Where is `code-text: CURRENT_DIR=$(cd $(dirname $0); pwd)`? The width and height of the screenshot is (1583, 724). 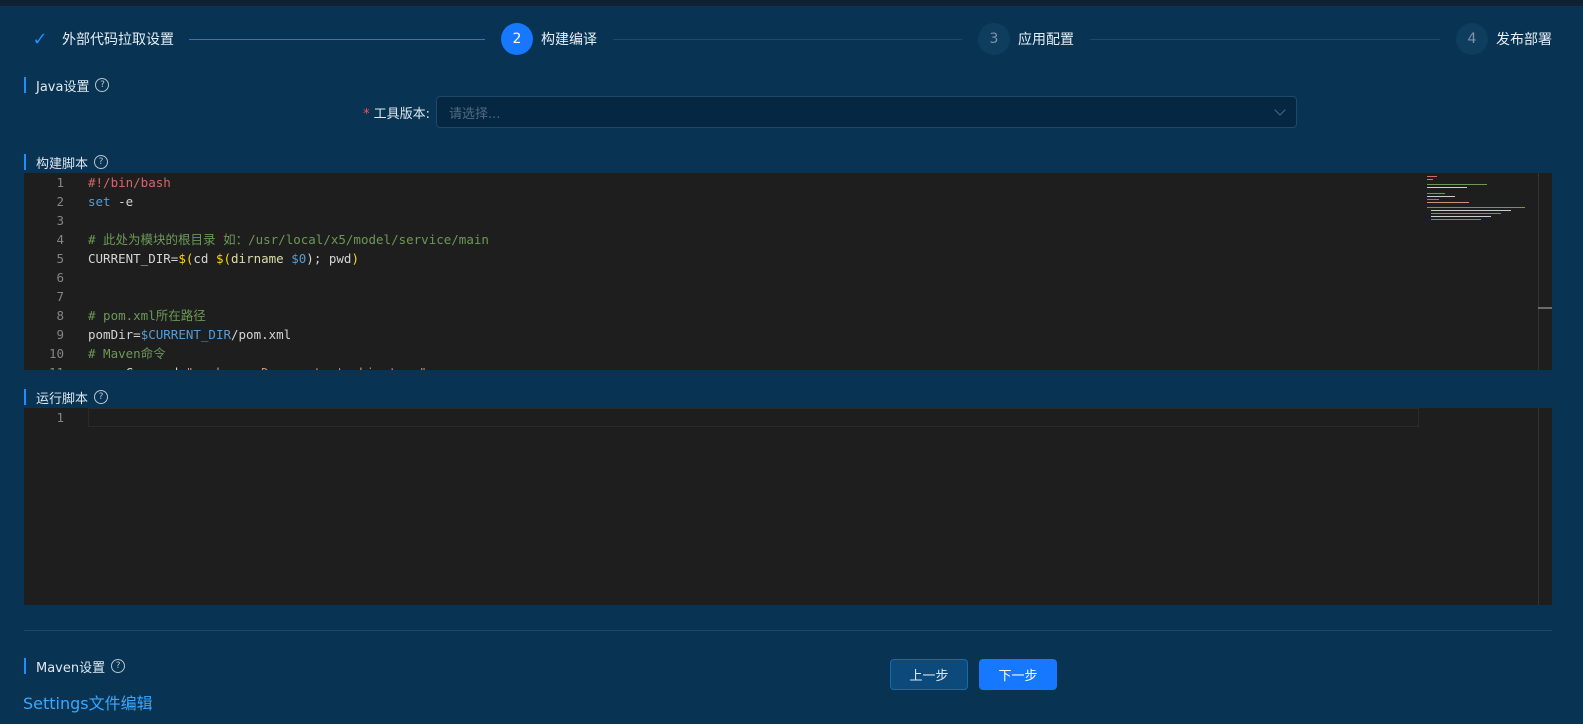 code-text: CURRENT_DIR=$(cd $(dirname $0); pwd) is located at coordinates (223, 258).